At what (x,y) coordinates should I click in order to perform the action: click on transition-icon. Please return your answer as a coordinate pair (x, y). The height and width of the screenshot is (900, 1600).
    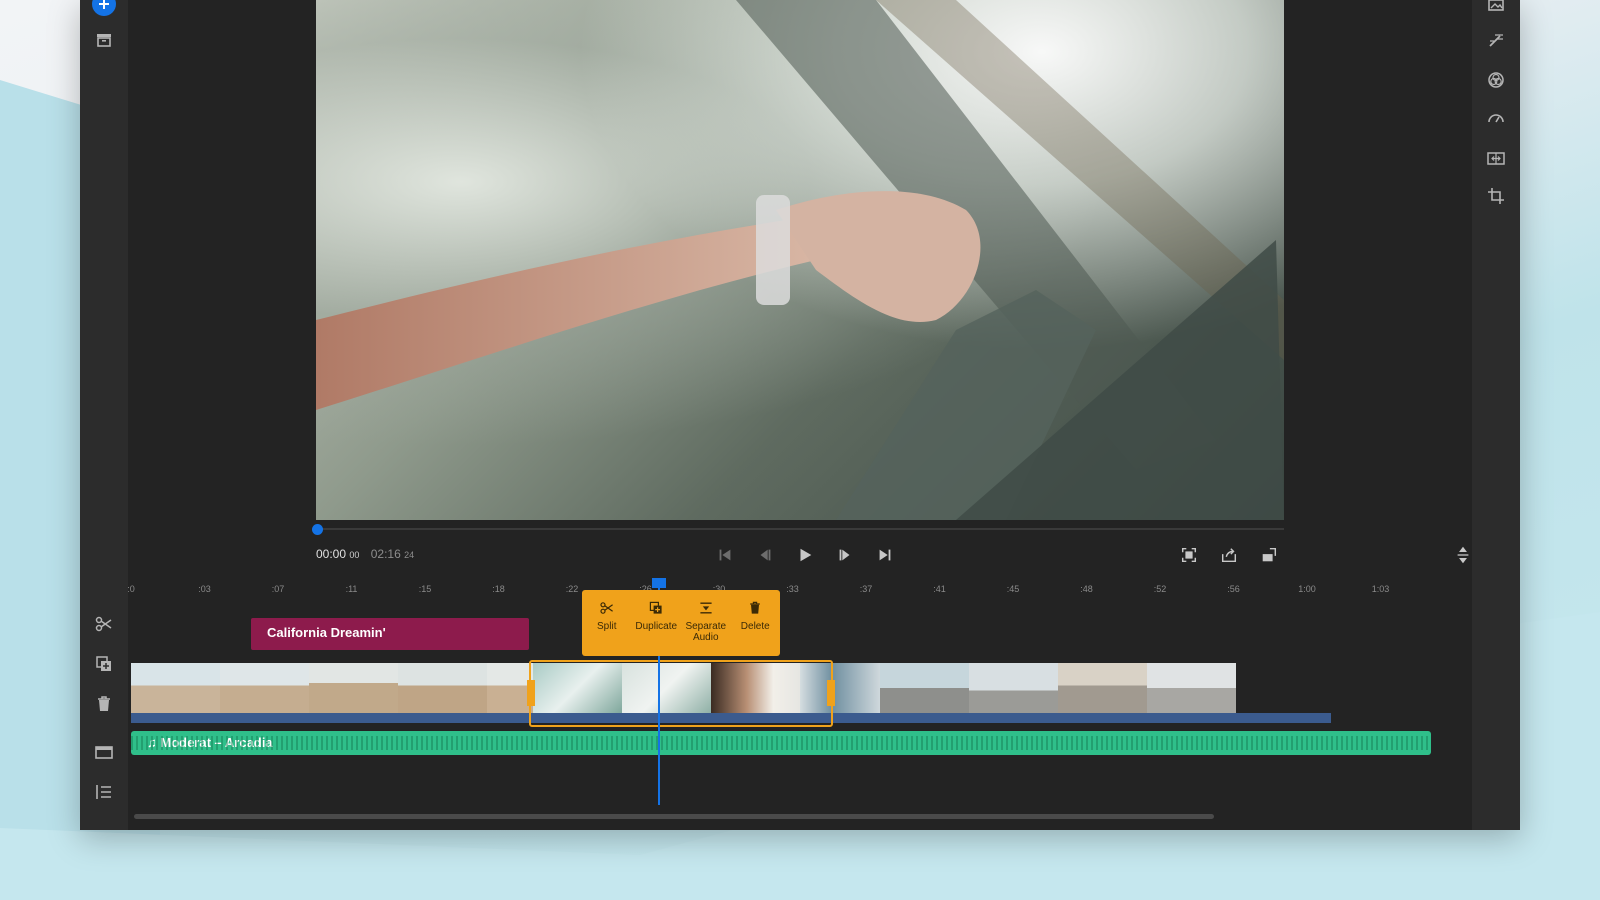
    Looking at the image, I should click on (1496, 158).